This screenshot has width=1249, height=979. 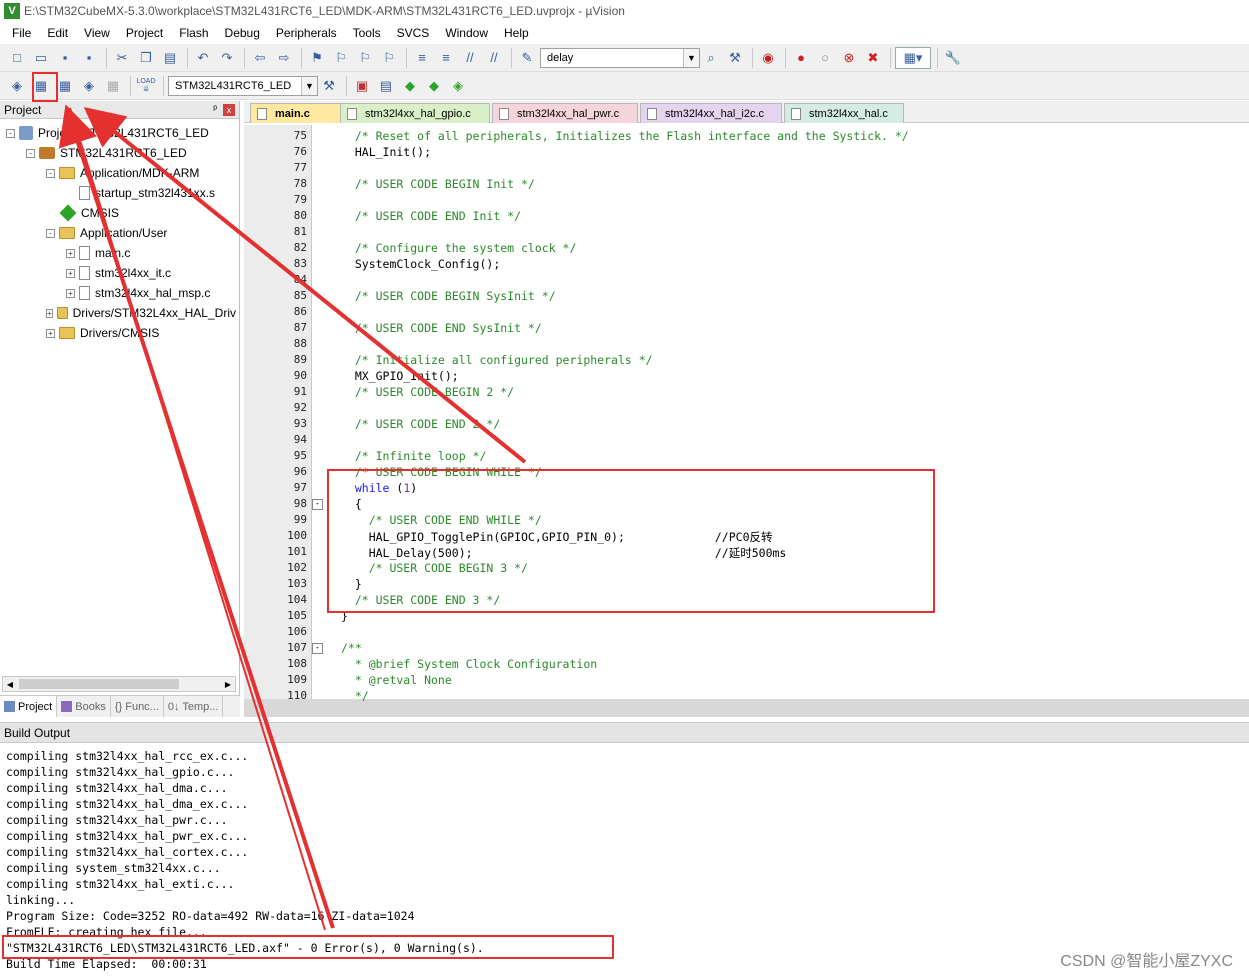 What do you see at coordinates (146, 86) in the screenshot?
I see `download-load-icon: LOAD ⇊` at bounding box center [146, 86].